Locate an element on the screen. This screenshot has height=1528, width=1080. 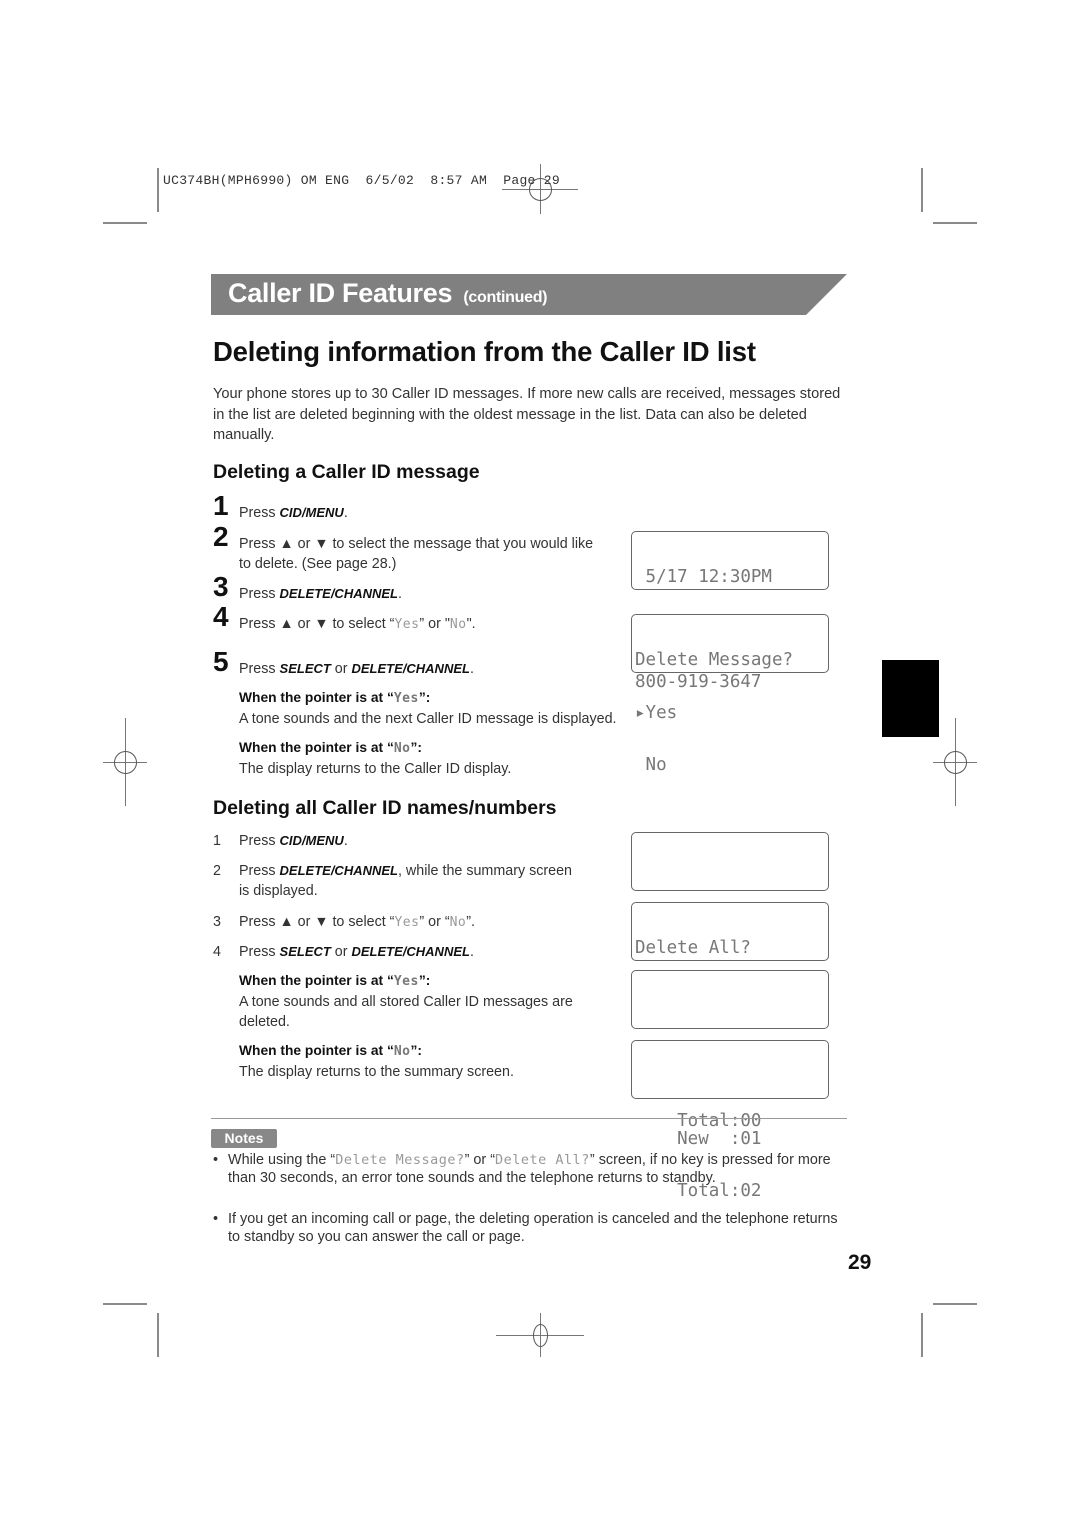
notes-badge: Notes is located at coordinates (244, 1138).